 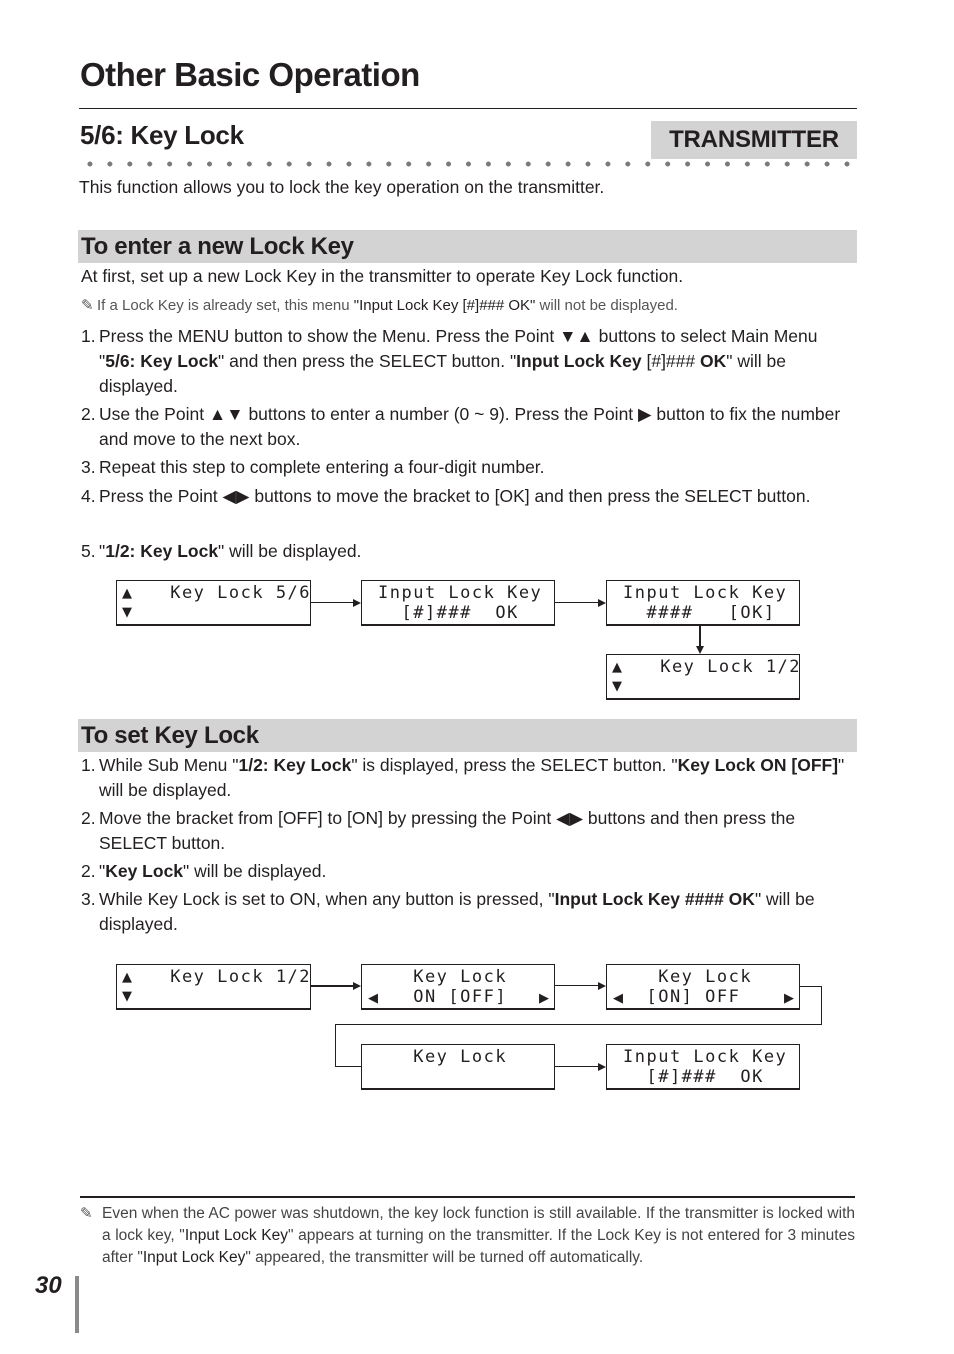 I want to click on lcd-screen-key-lock-off: Key Lock ◀ ON [OFF] ▶, so click(x=458, y=987).